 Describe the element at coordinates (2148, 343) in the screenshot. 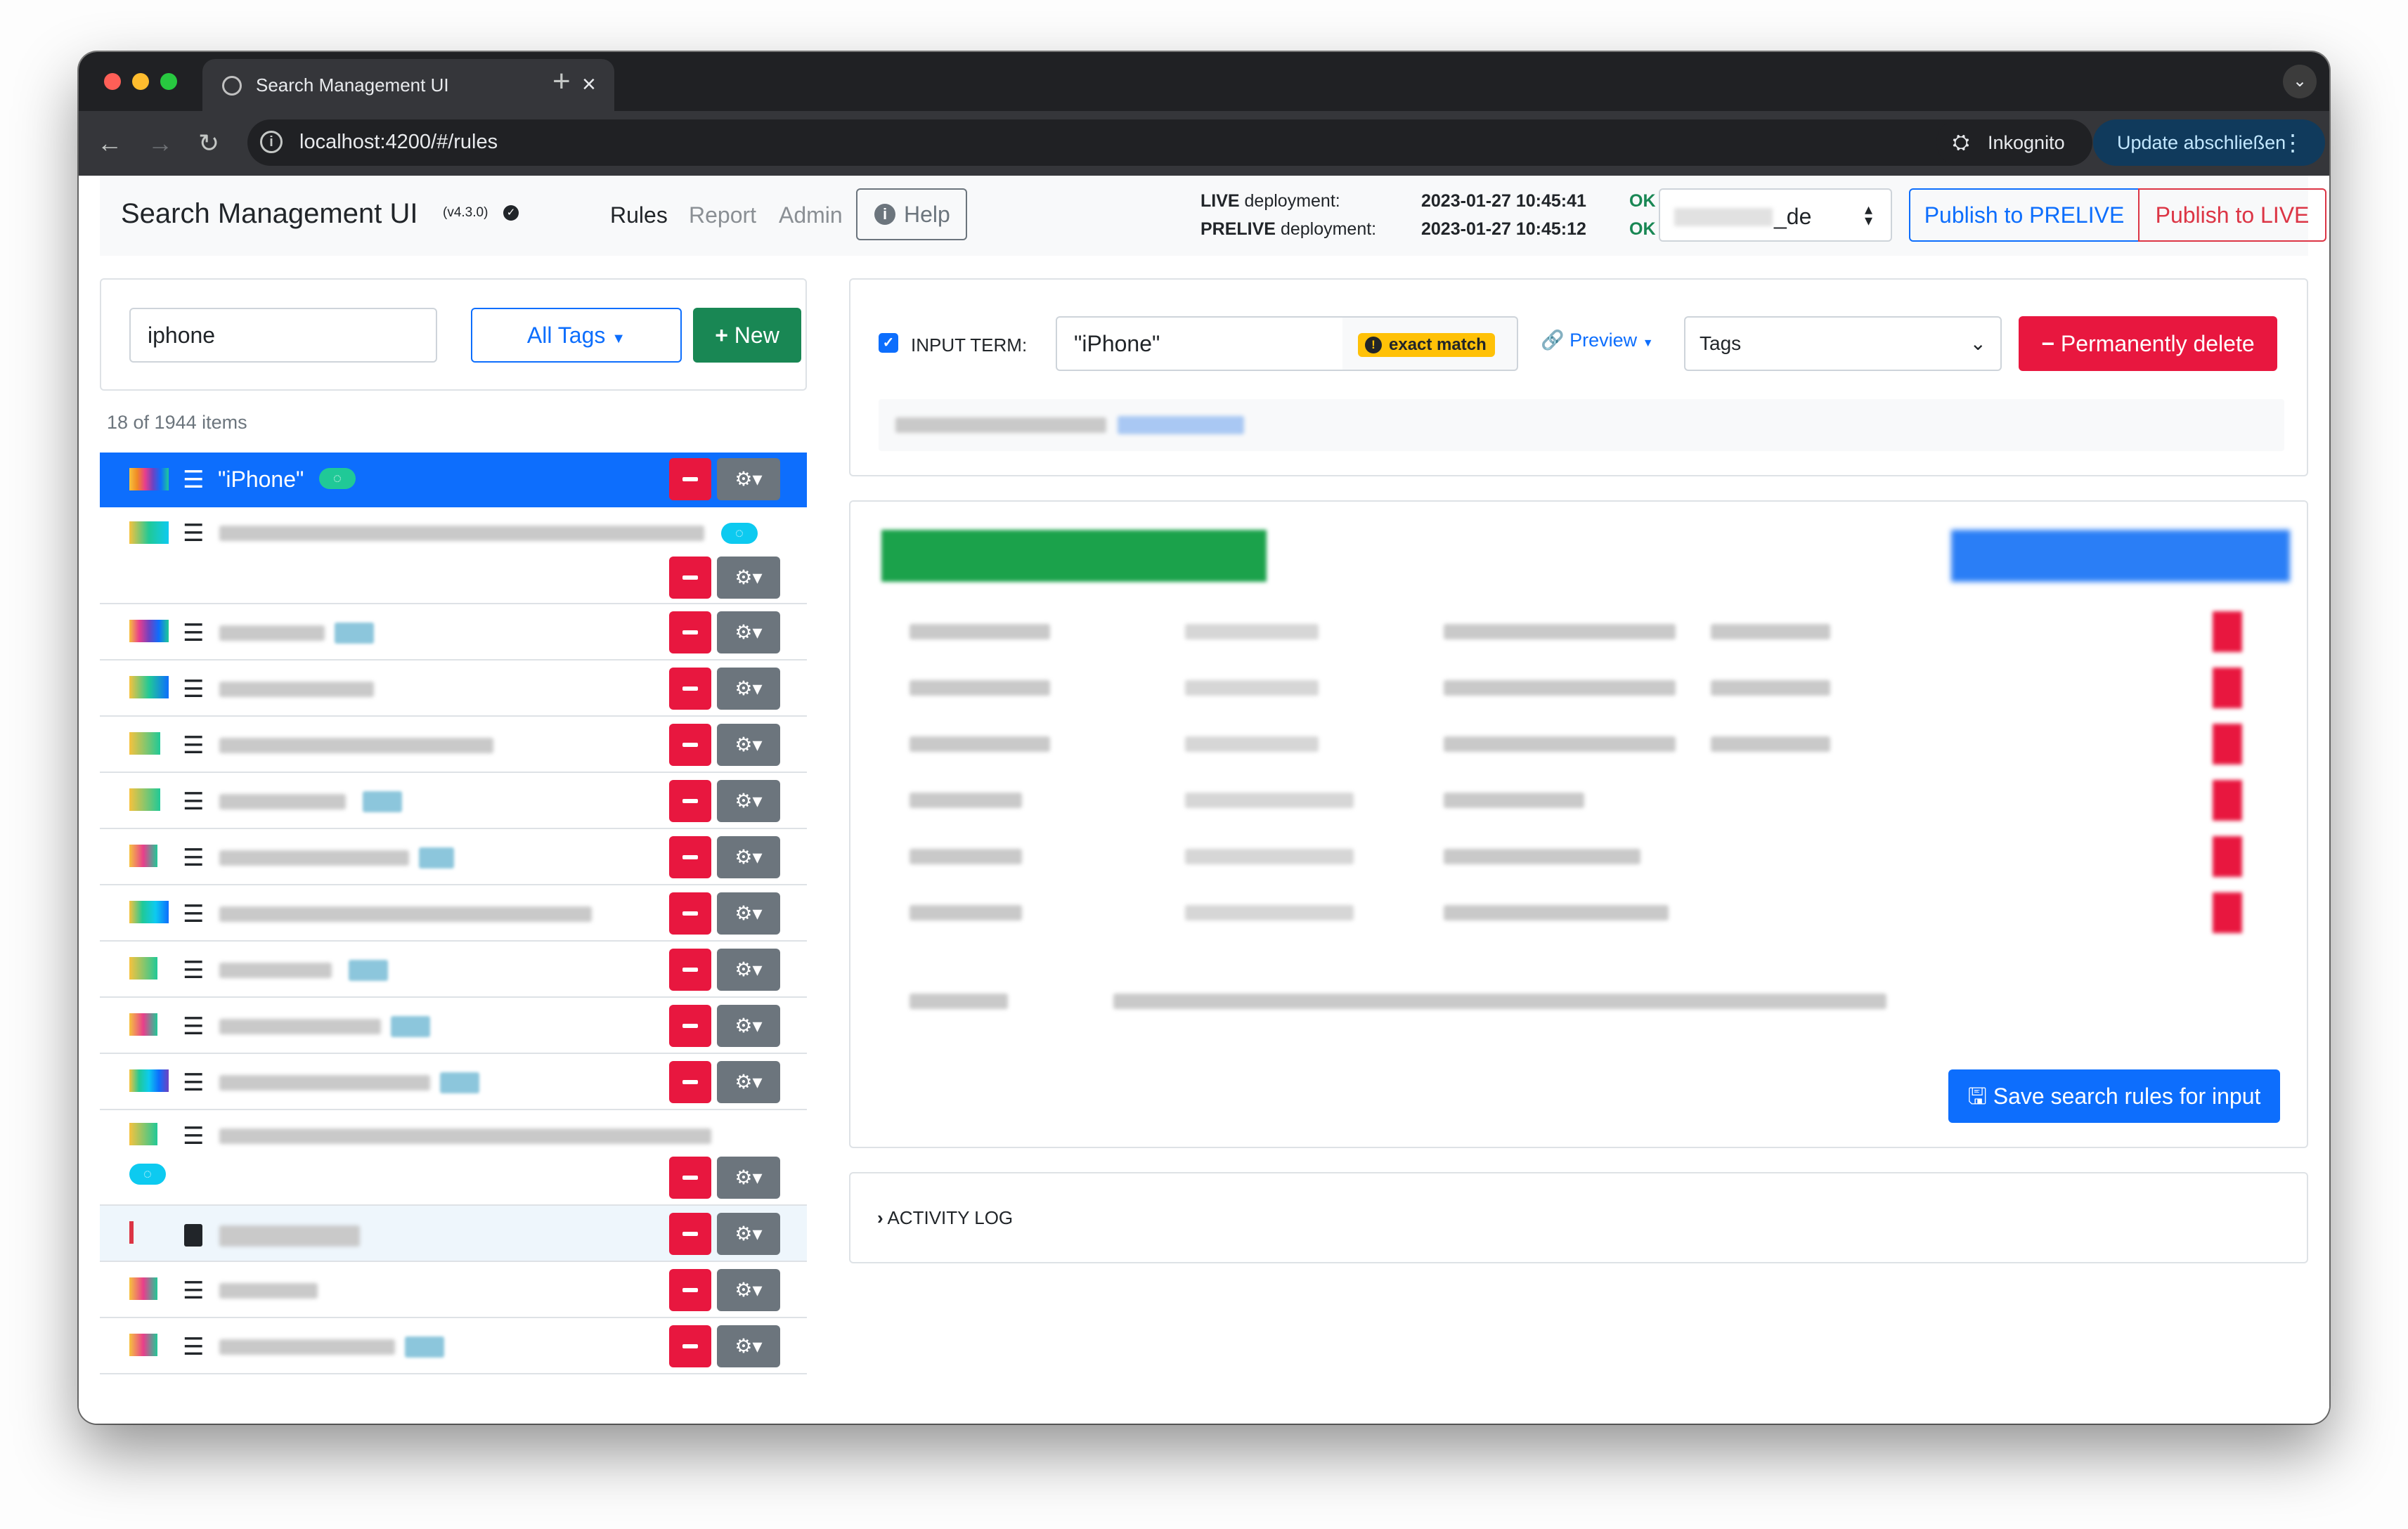

I see `permanently-delete-button: − Permanently delete` at that location.